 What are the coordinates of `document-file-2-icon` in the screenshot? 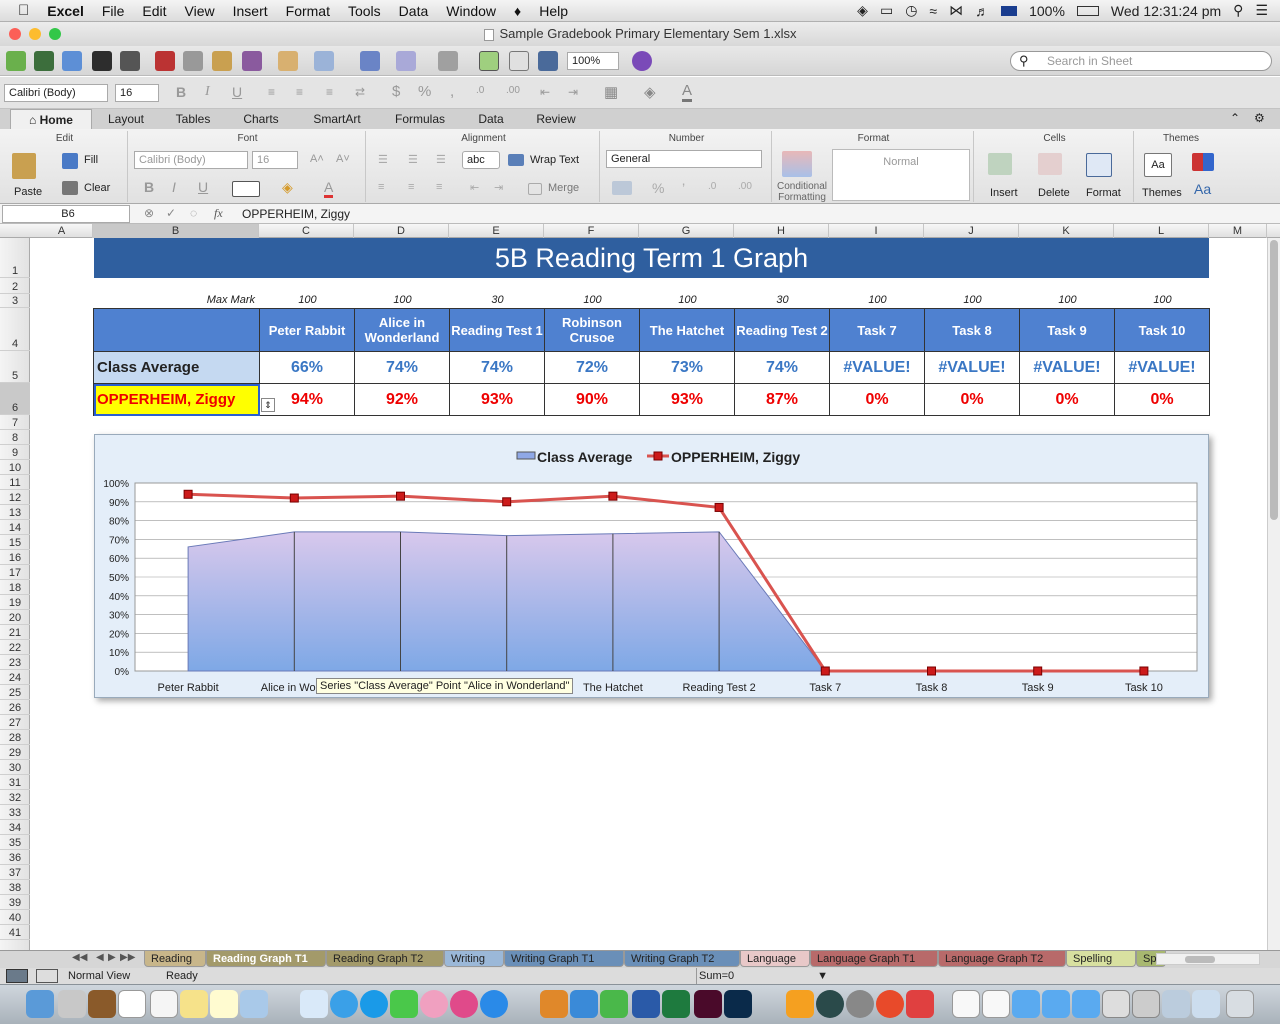 It's located at (996, 1004).